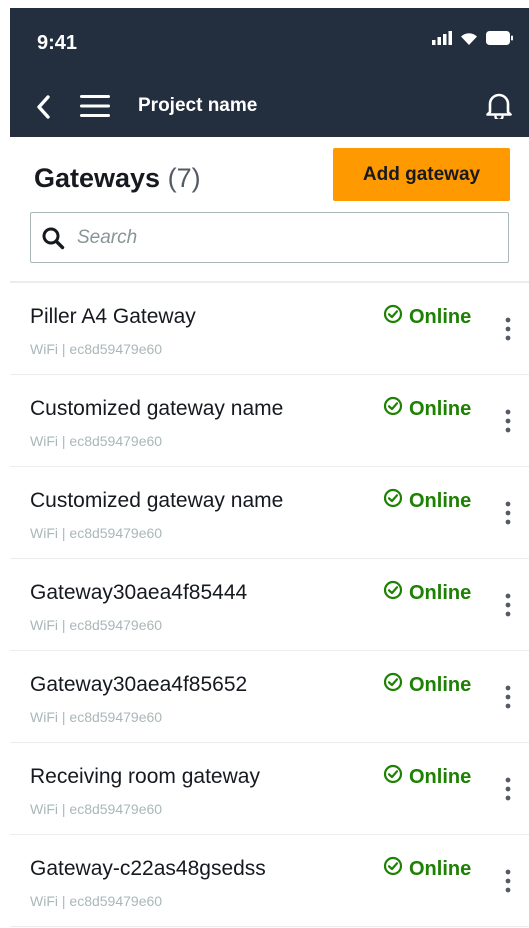 Image resolution: width=529 pixels, height=928 pixels. What do you see at coordinates (269, 72) in the screenshot?
I see `app-header: 9:41 Project name` at bounding box center [269, 72].